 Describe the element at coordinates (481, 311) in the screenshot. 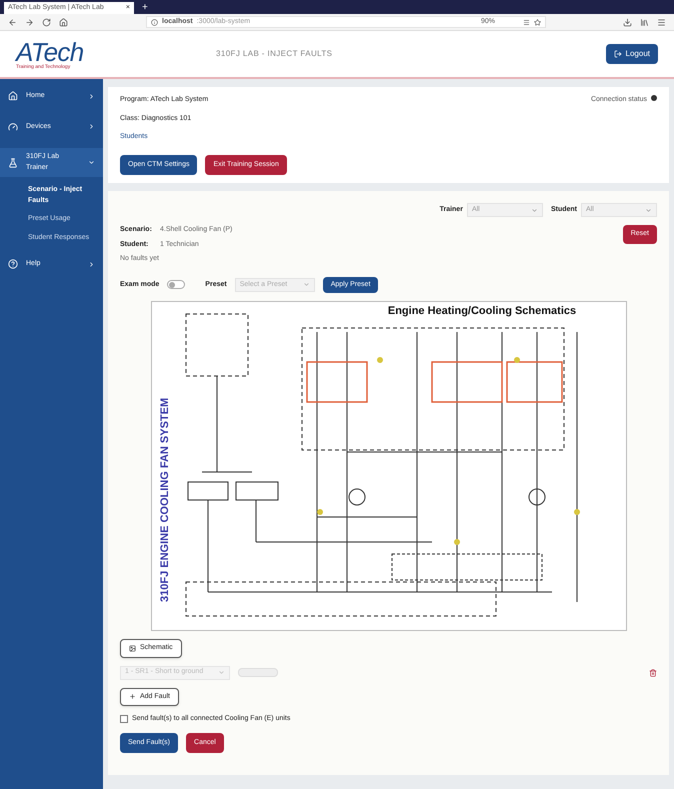

I see `schematic-title: Engine Heating/Cooling Schematics` at that location.